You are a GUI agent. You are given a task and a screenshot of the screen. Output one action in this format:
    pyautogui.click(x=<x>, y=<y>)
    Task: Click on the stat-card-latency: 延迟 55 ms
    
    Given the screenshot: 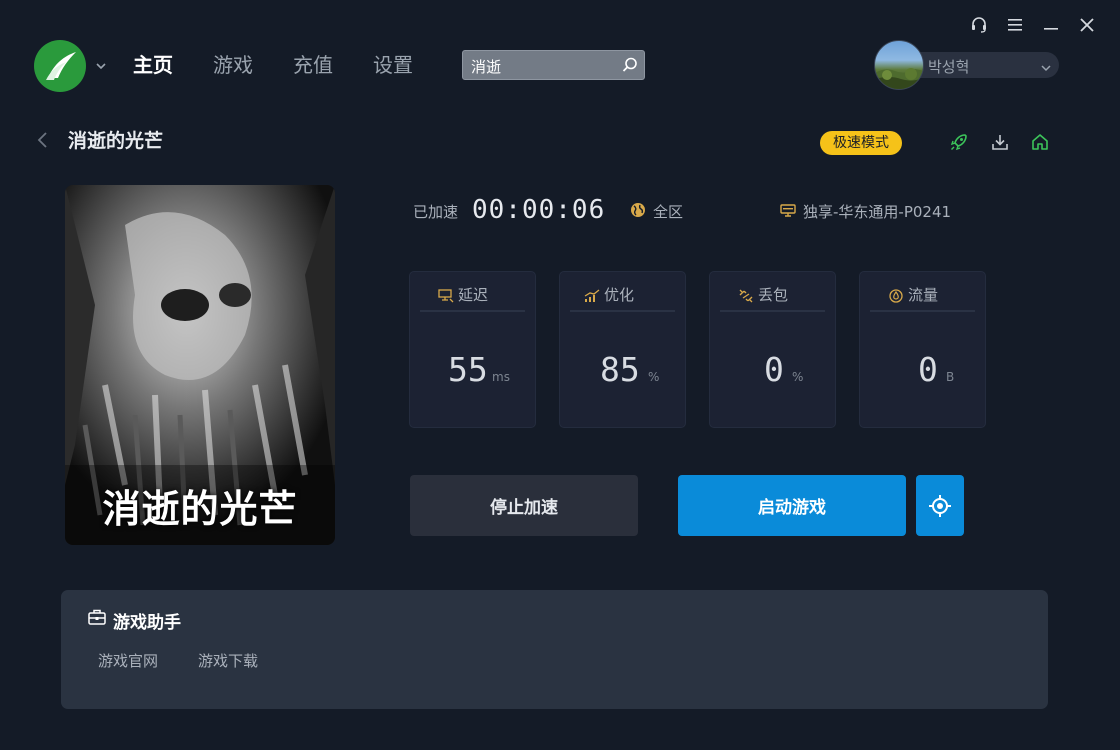 What is the action you would take?
    pyautogui.click(x=472, y=349)
    